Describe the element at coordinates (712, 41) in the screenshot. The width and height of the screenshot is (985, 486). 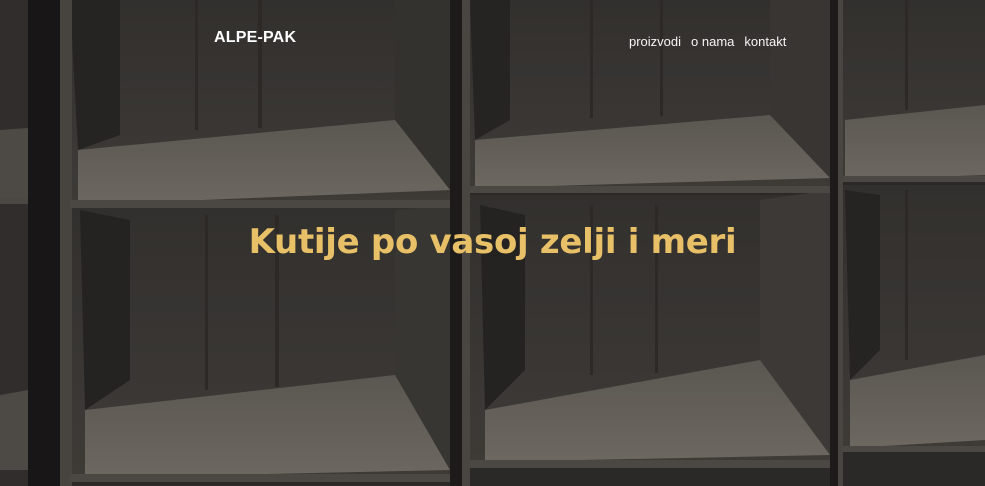
I see `nav-link-o-nama: o nama` at that location.